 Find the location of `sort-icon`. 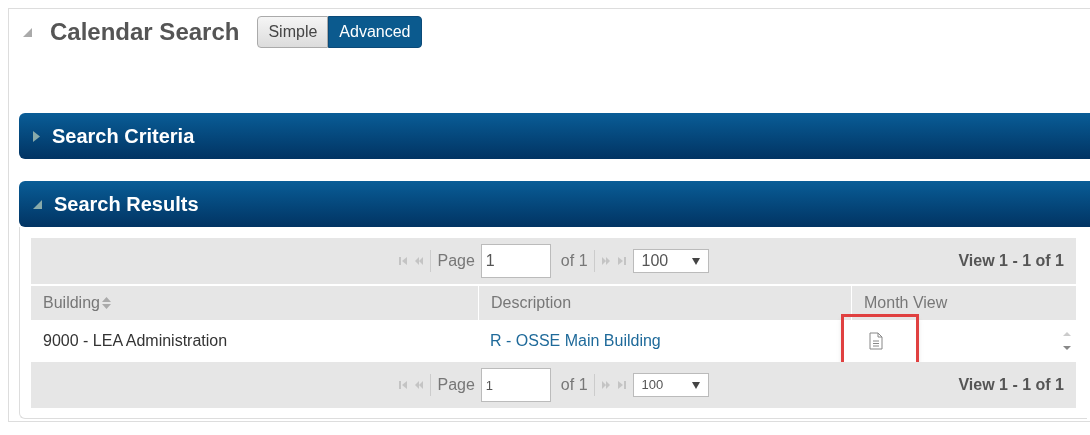

sort-icon is located at coordinates (106, 303).